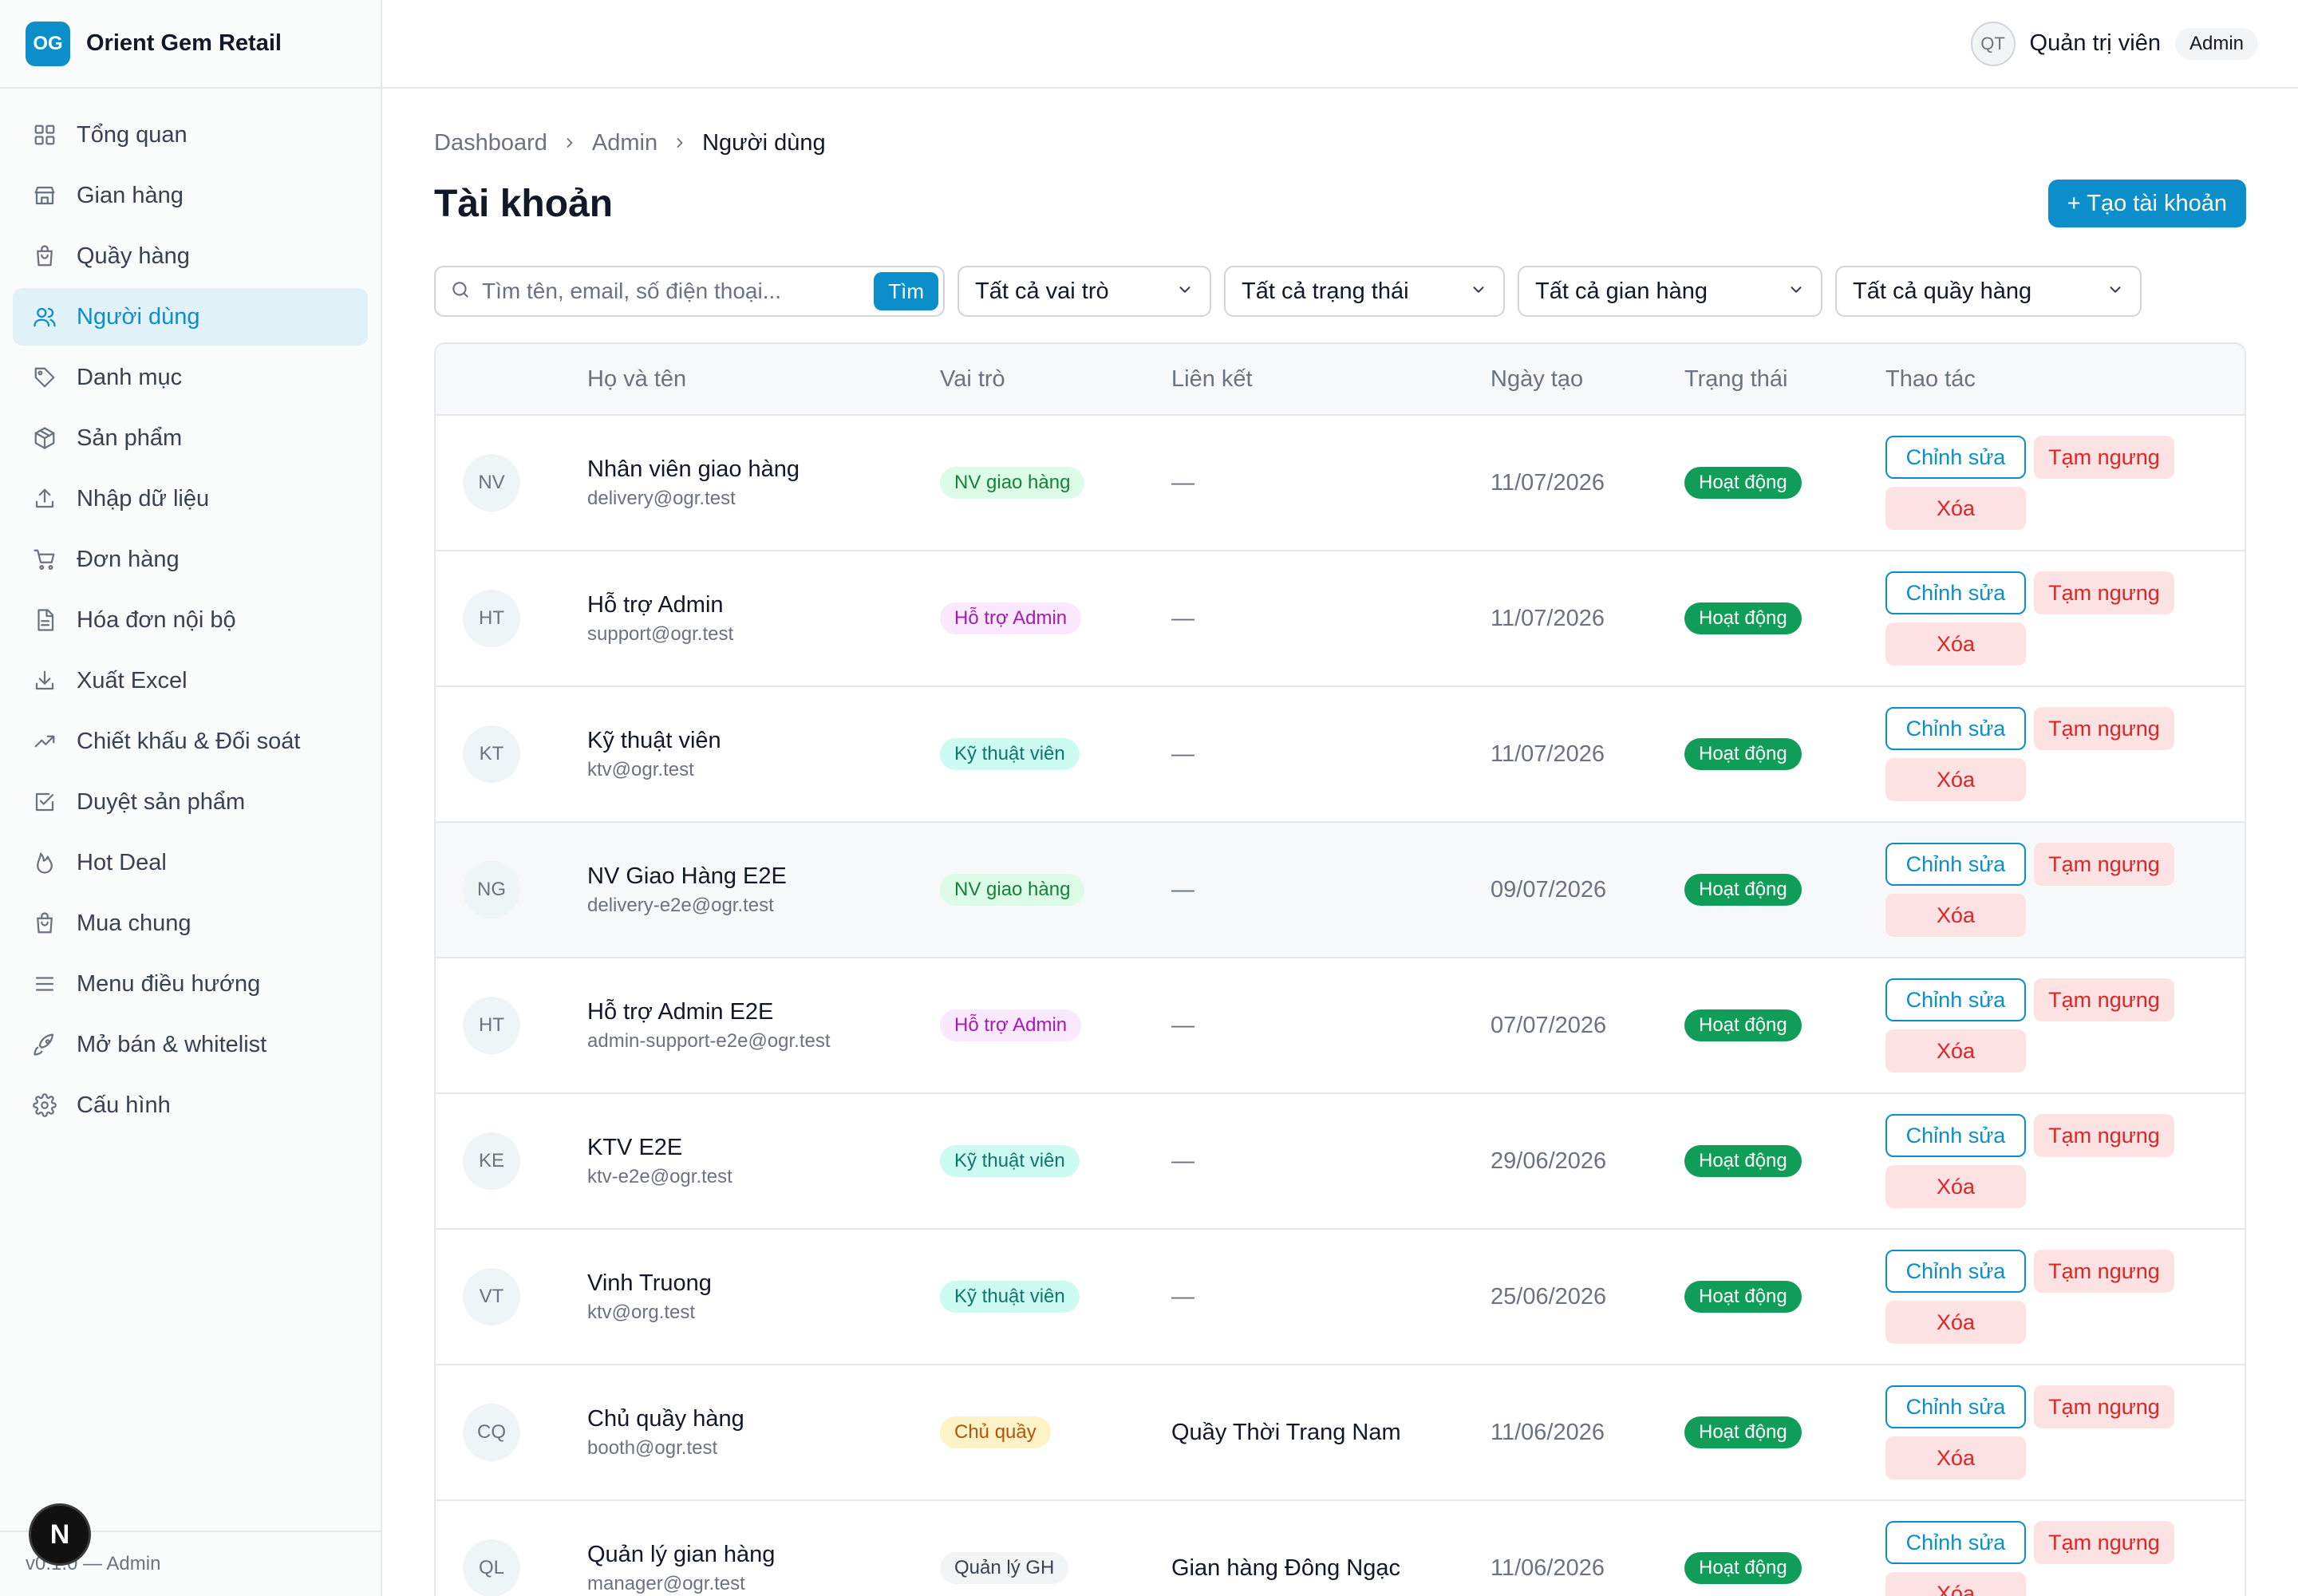 The height and width of the screenshot is (1596, 2298). I want to click on role-badge: NV giao hàng, so click(1013, 483).